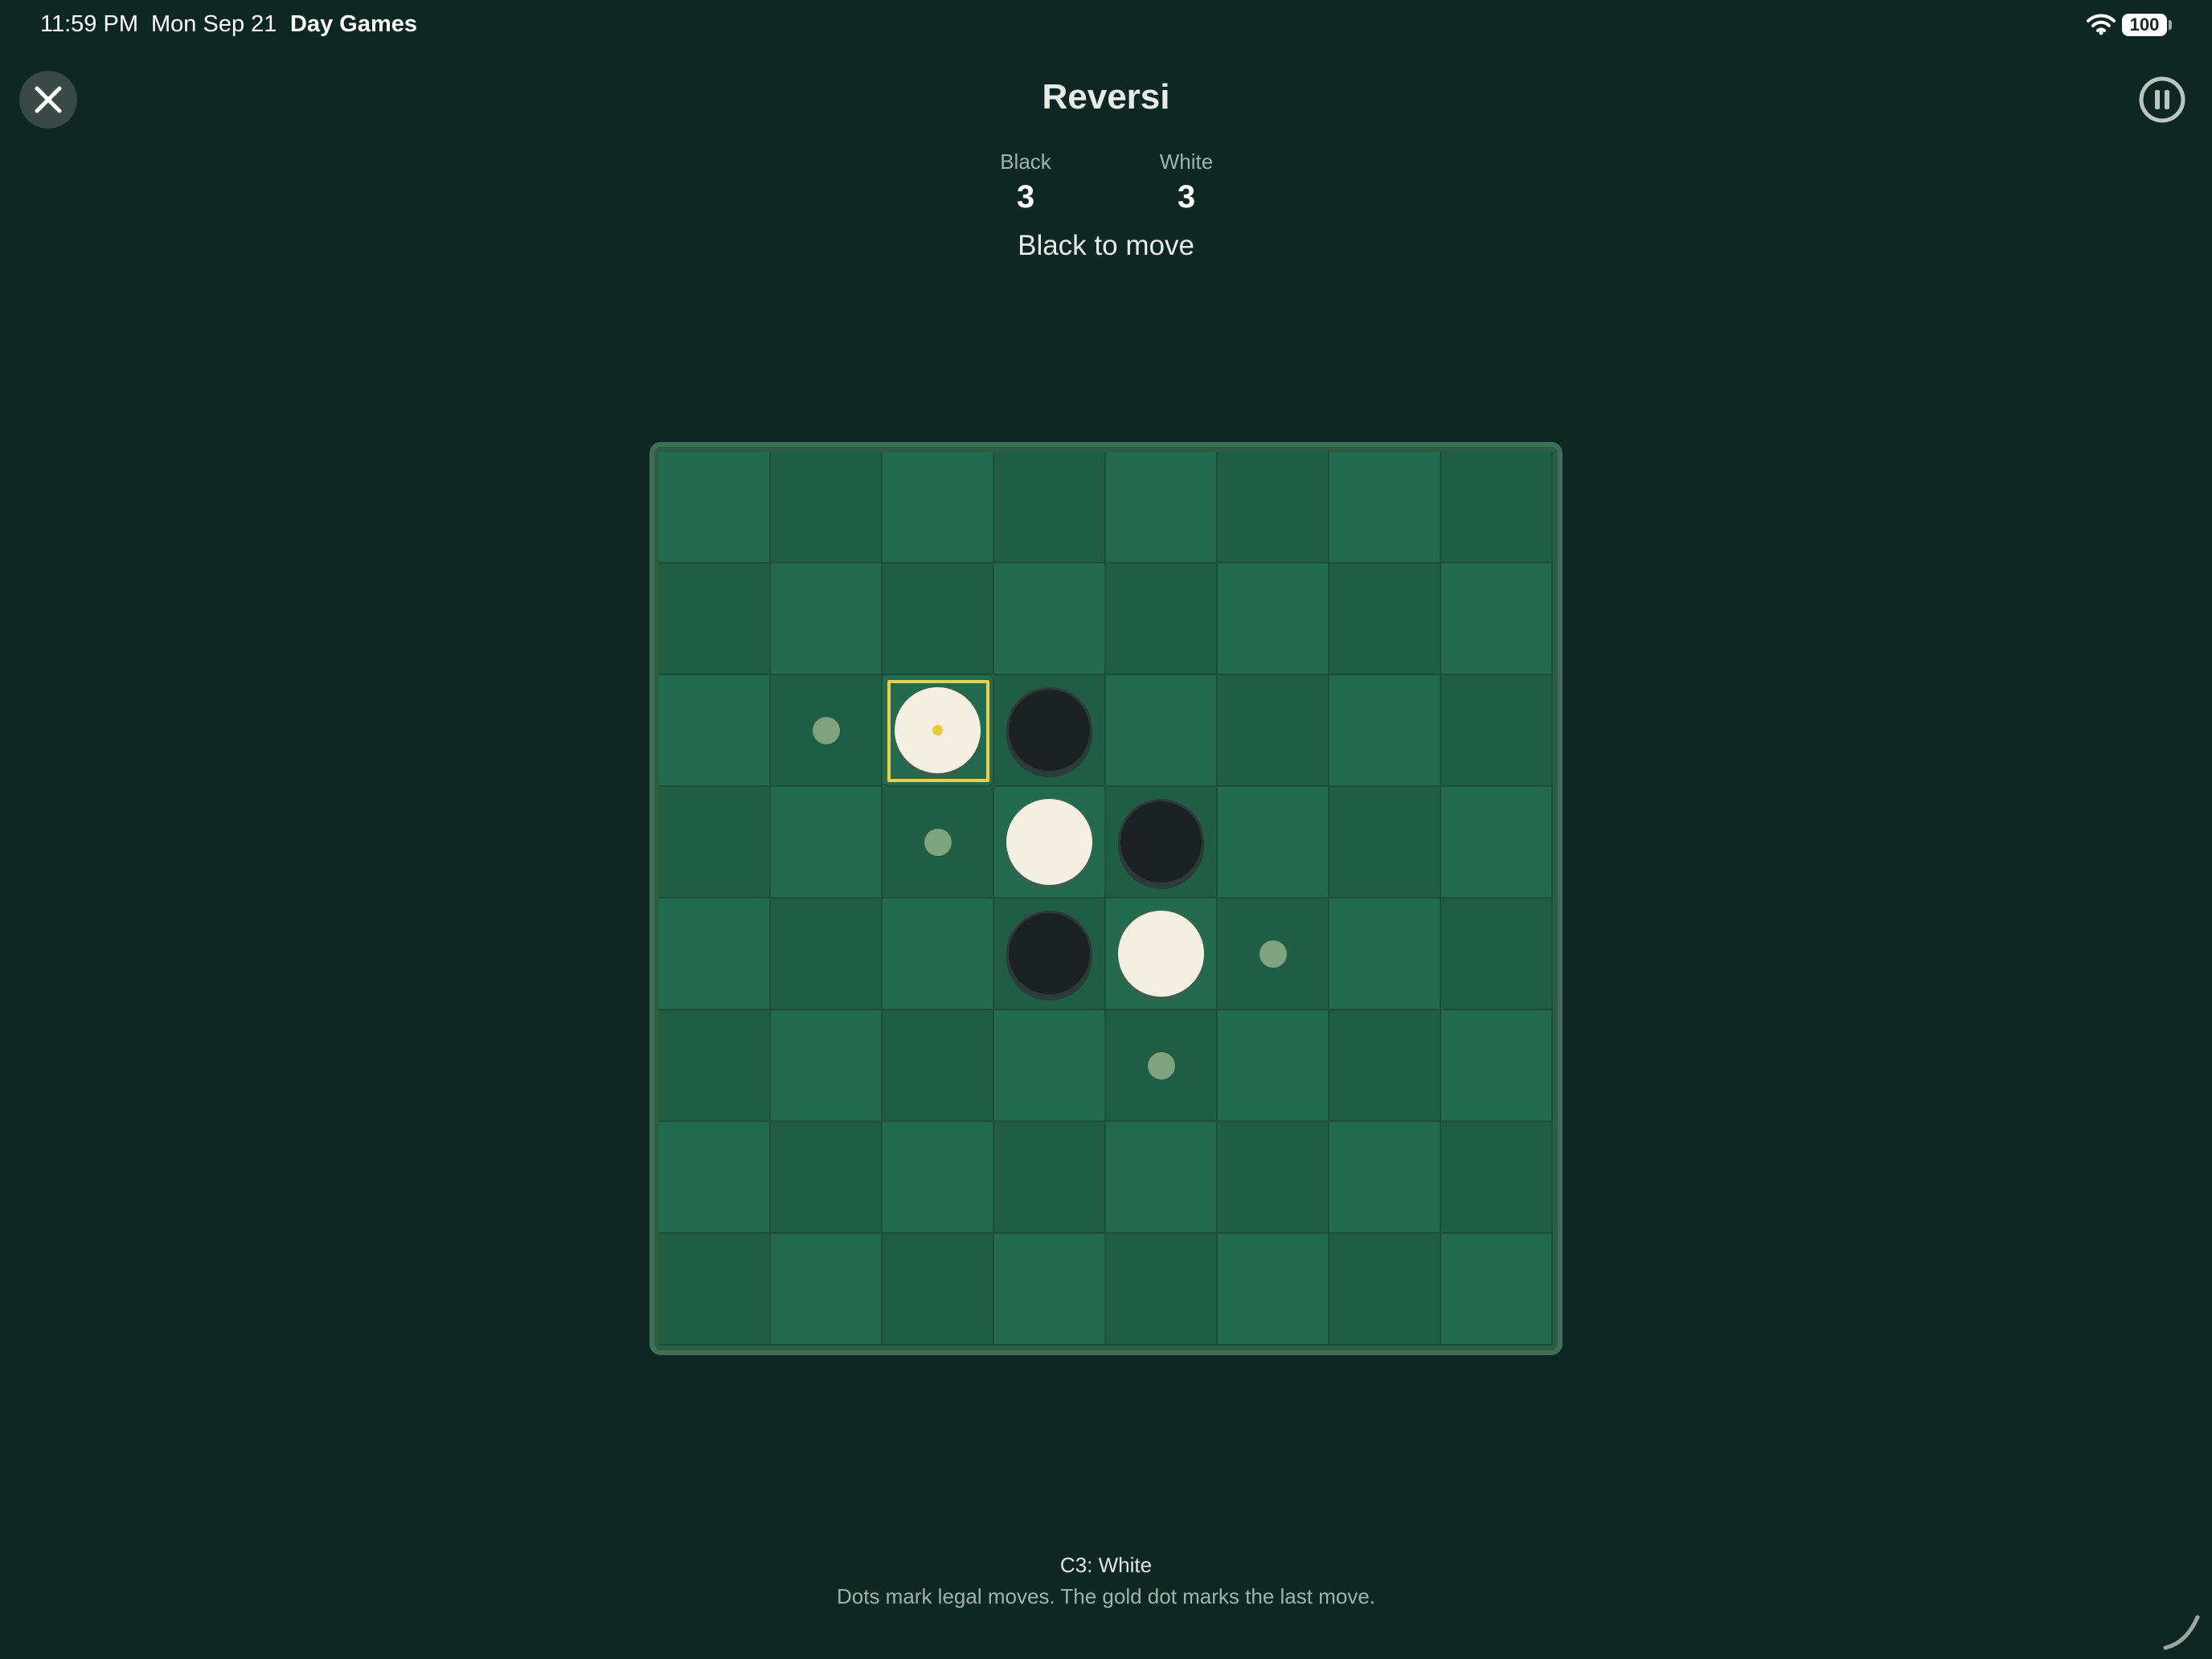 Image resolution: width=2212 pixels, height=1659 pixels. I want to click on board-cell-b5, so click(827, 954).